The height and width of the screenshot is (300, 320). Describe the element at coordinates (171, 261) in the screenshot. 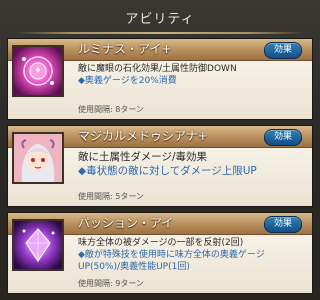

I see `ability-extra-text: ◆敵が特殊技を使用時に味方全体の奥義ゲージUP(50%)/奥義性能UP(1回)` at that location.